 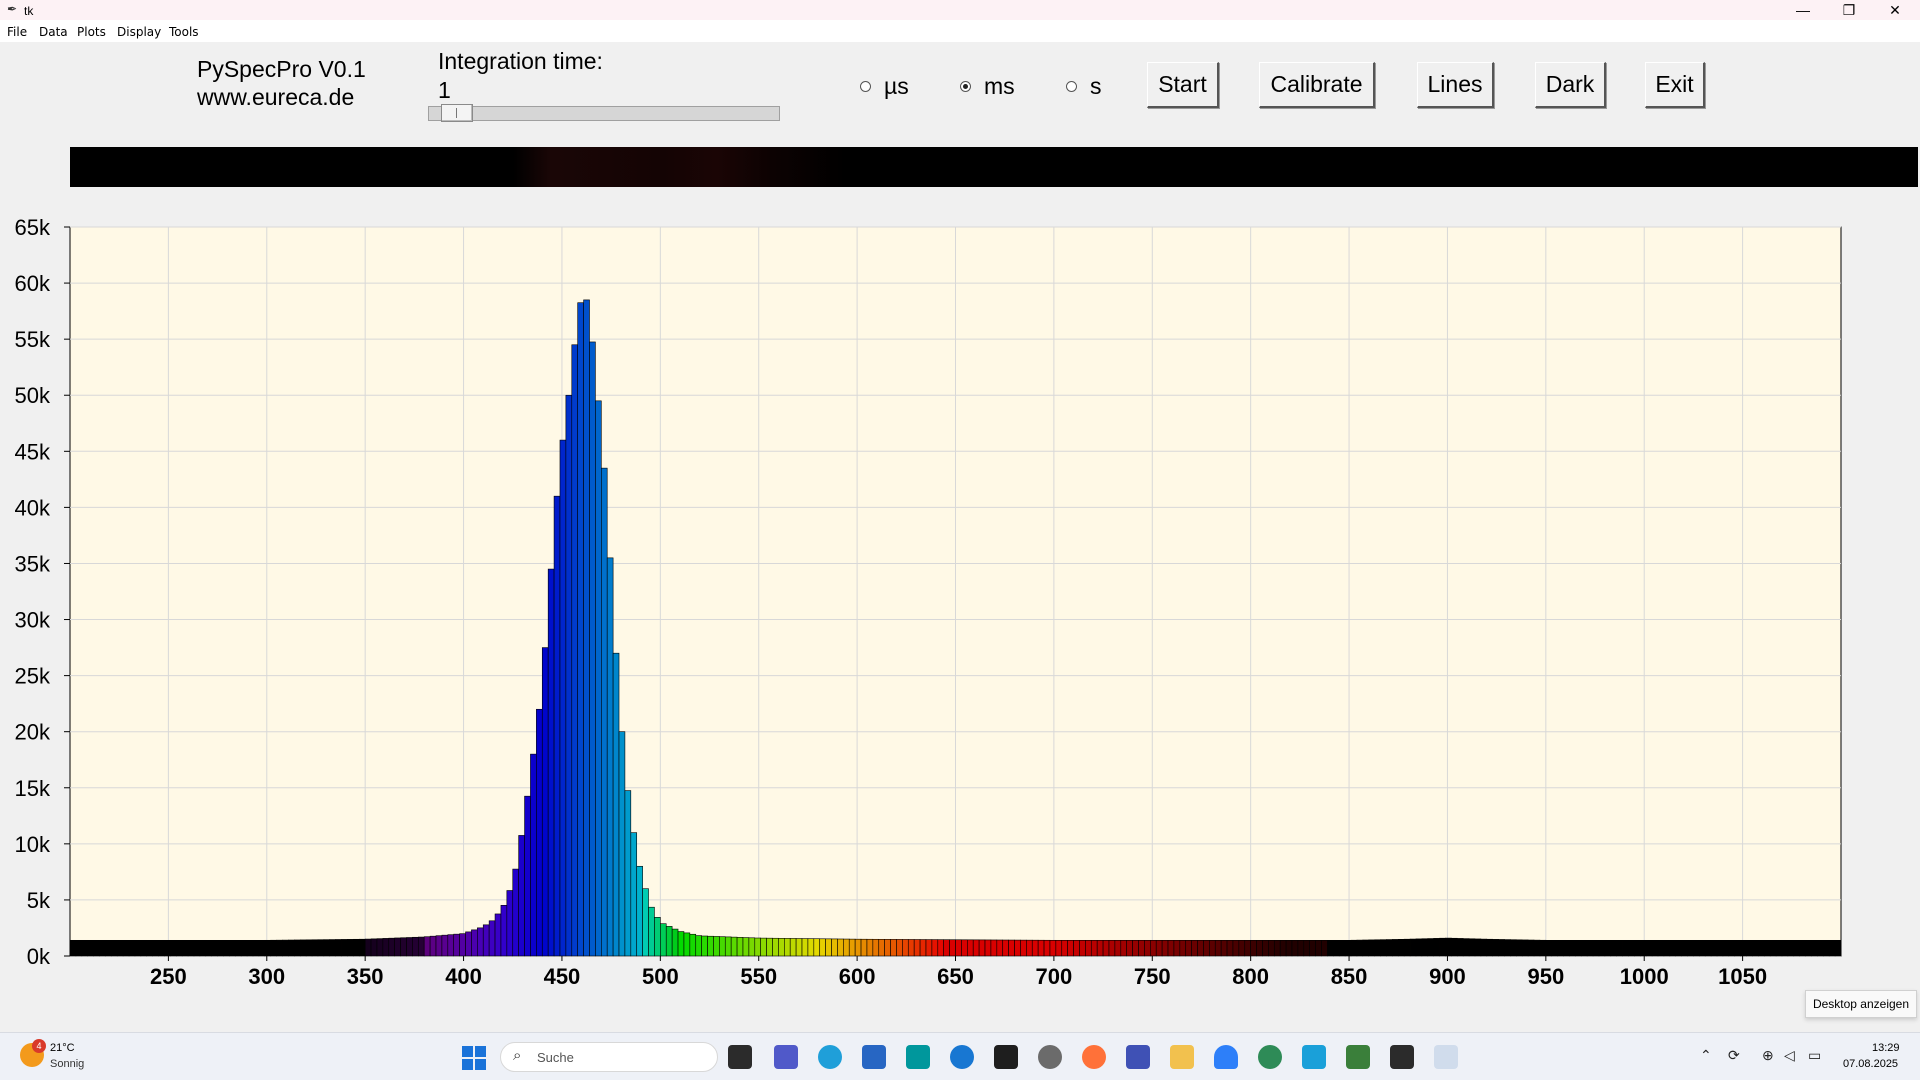 What do you see at coordinates (965, 86) in the screenshot?
I see `radio-ms-indicator` at bounding box center [965, 86].